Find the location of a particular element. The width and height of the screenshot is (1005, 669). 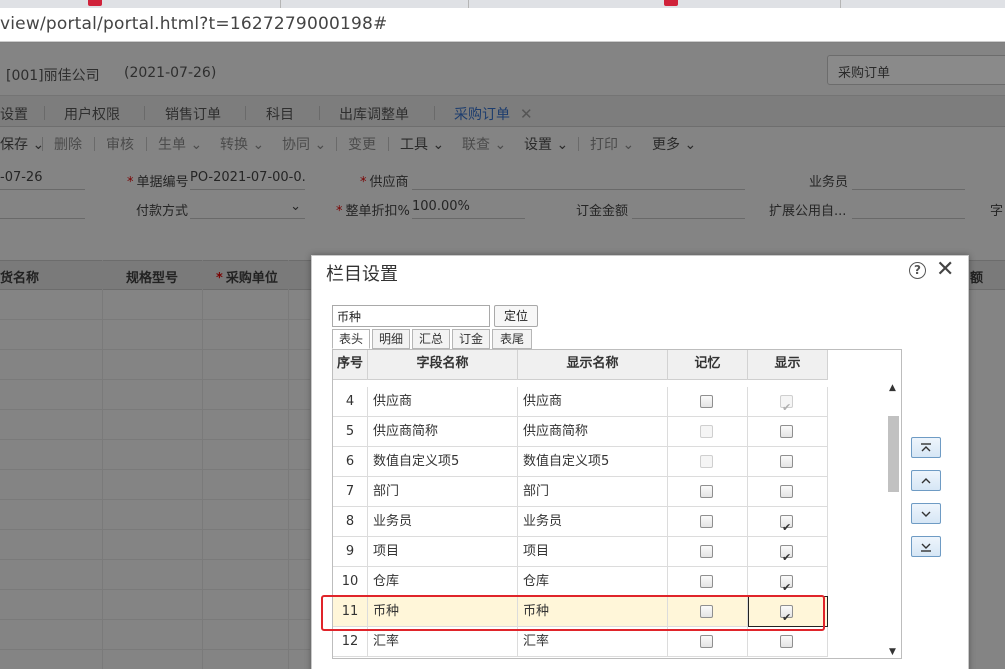

audit-button: 审核 is located at coordinates (120, 144).